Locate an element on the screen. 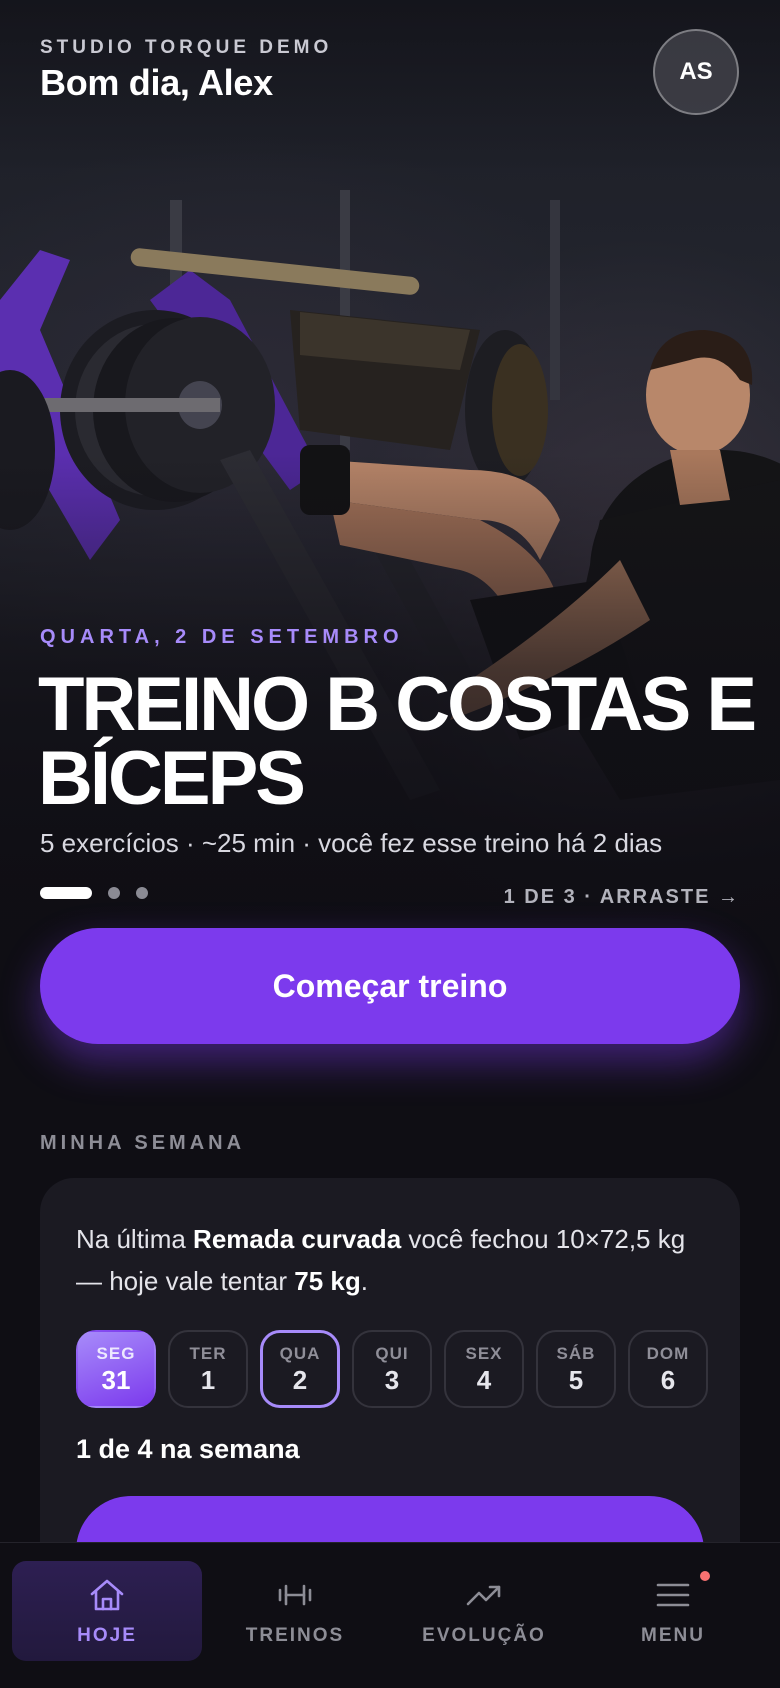  day-date: 6 is located at coordinates (668, 1380).